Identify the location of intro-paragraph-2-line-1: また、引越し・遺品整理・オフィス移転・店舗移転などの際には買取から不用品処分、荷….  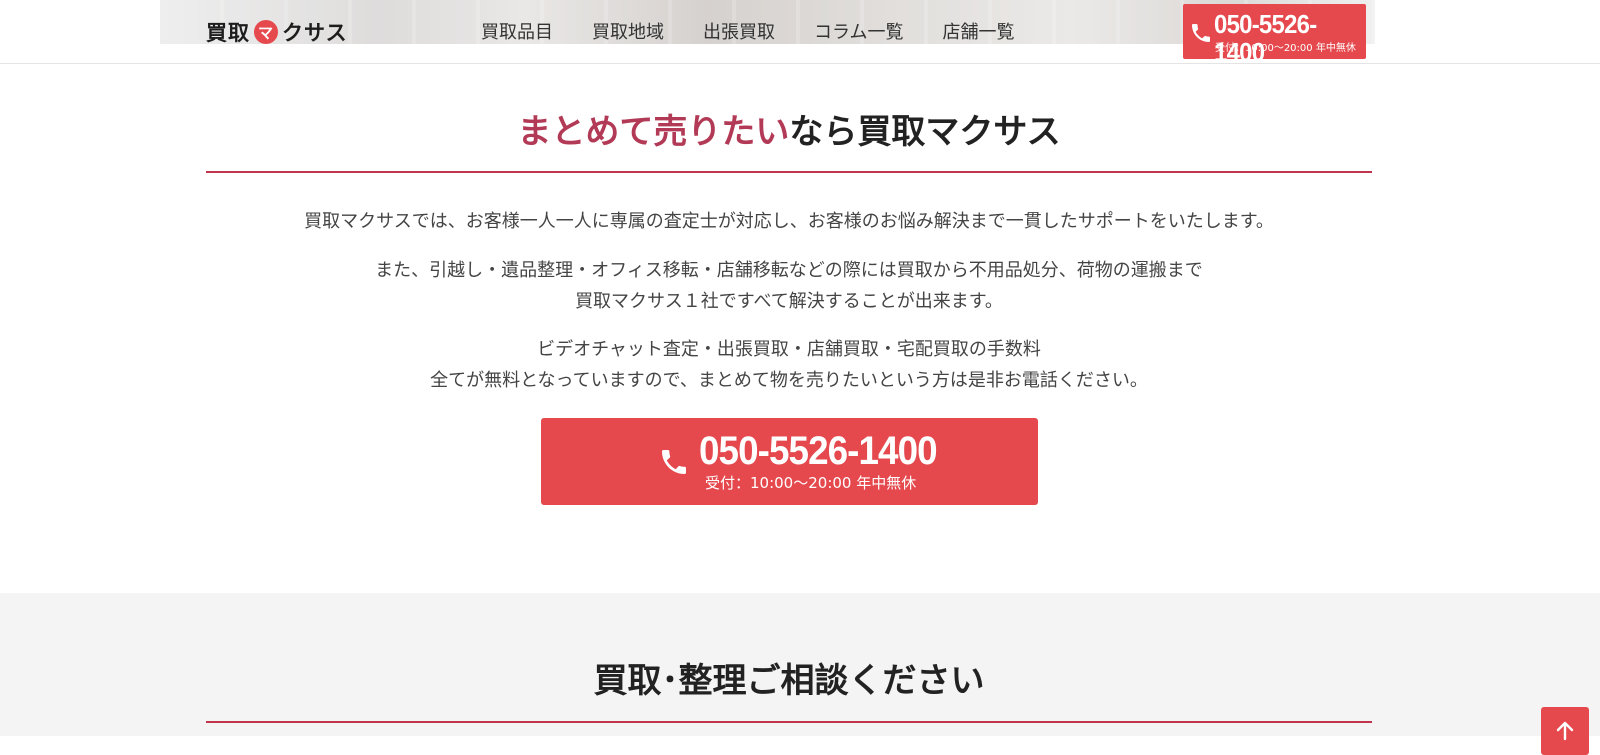
(789, 270).